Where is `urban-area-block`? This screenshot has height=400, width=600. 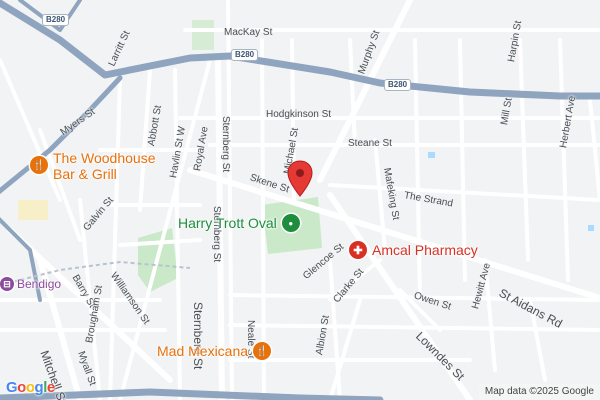
urban-area-block is located at coordinates (33, 210).